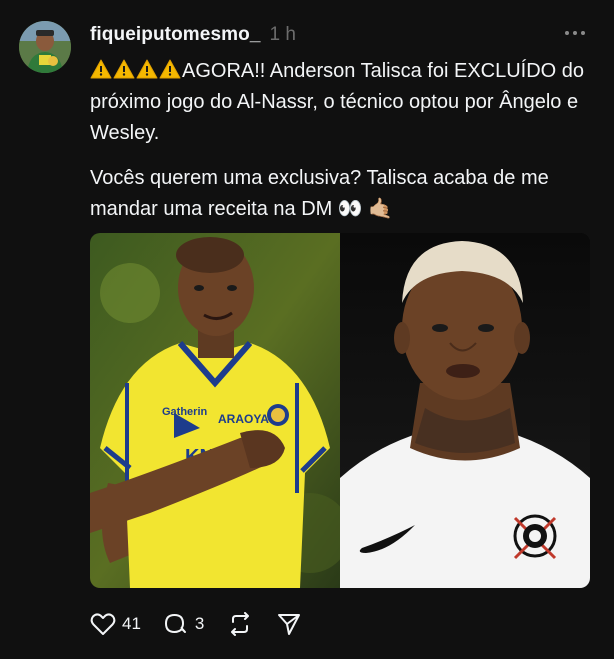 Image resolution: width=614 pixels, height=659 pixels. What do you see at coordinates (103, 624) in the screenshot?
I see `heart-icon` at bounding box center [103, 624].